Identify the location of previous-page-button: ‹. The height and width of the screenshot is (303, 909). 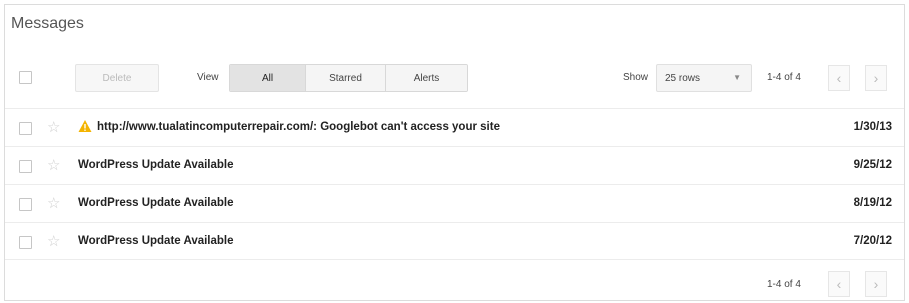
(839, 78).